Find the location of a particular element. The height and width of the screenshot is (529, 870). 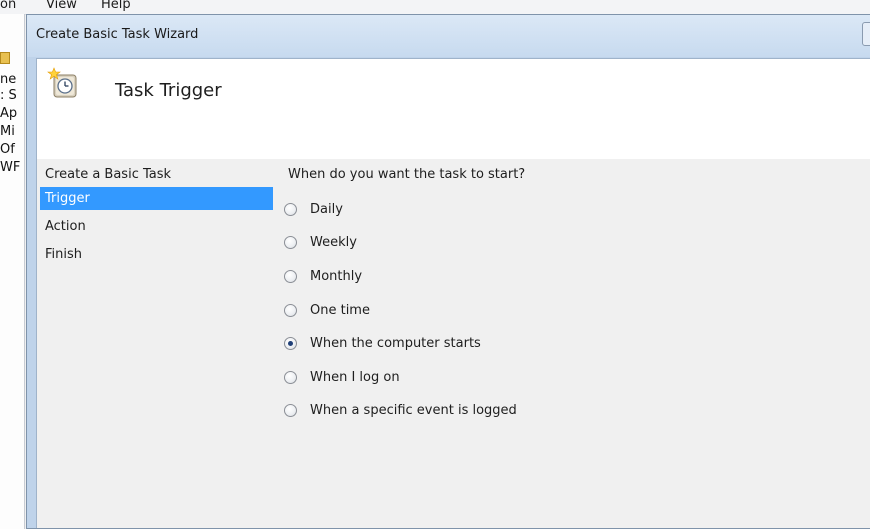

option-label: One time is located at coordinates (340, 310).